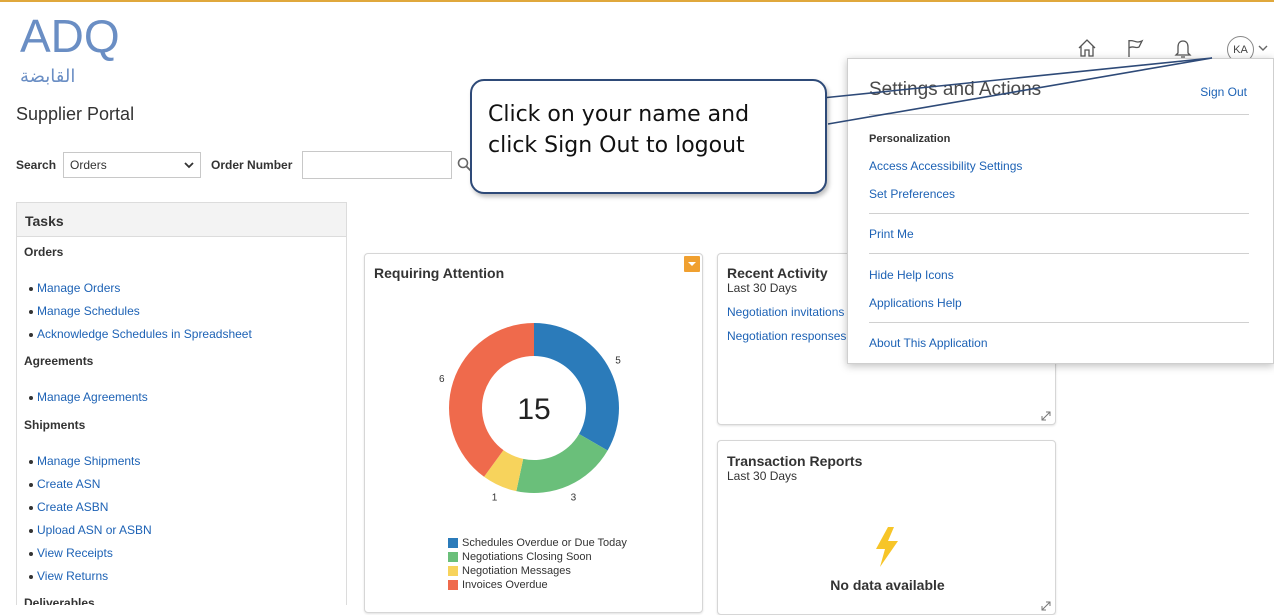 Image resolution: width=1274 pixels, height=615 pixels. Describe the element at coordinates (891, 234) in the screenshot. I see `print-me-link: Print Me` at that location.